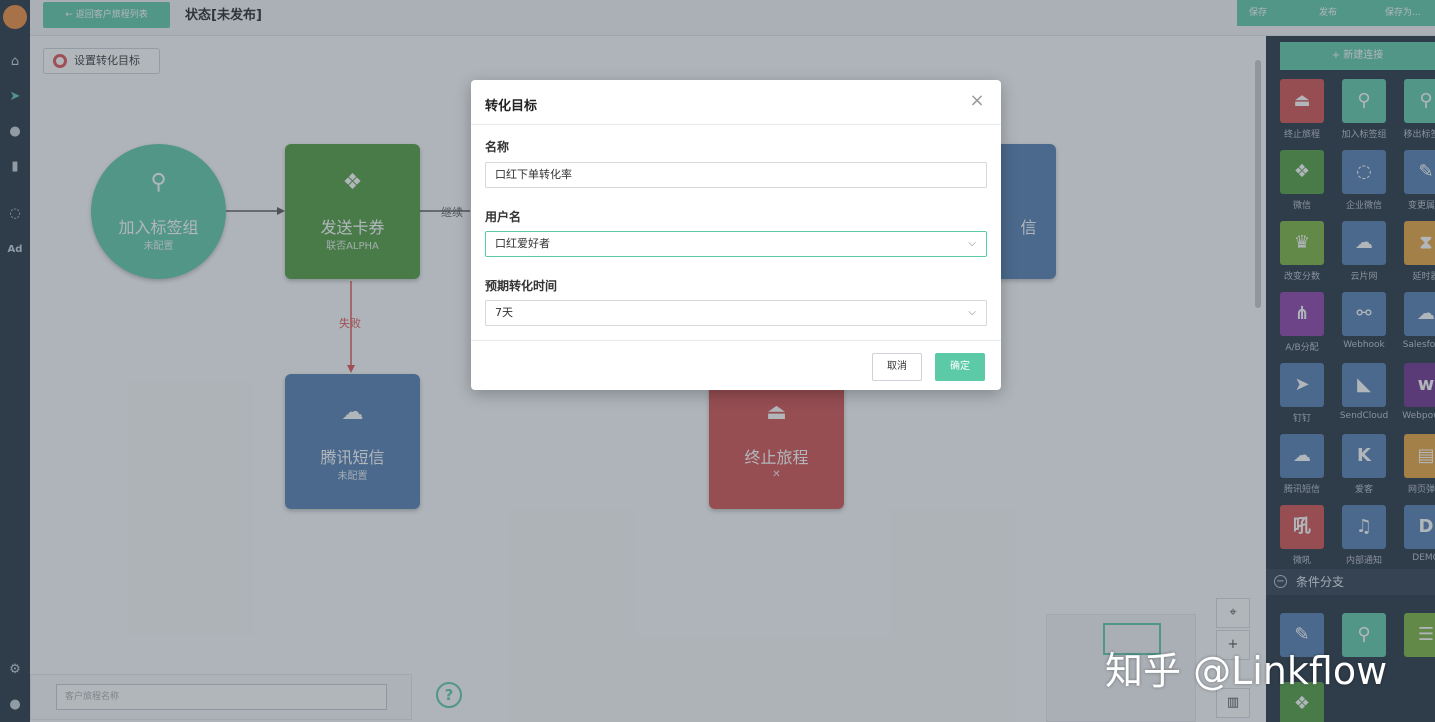 This screenshot has width=1435, height=722. Describe the element at coordinates (521, 286) in the screenshot. I see `expected-time-label: 预期转化时间` at that location.